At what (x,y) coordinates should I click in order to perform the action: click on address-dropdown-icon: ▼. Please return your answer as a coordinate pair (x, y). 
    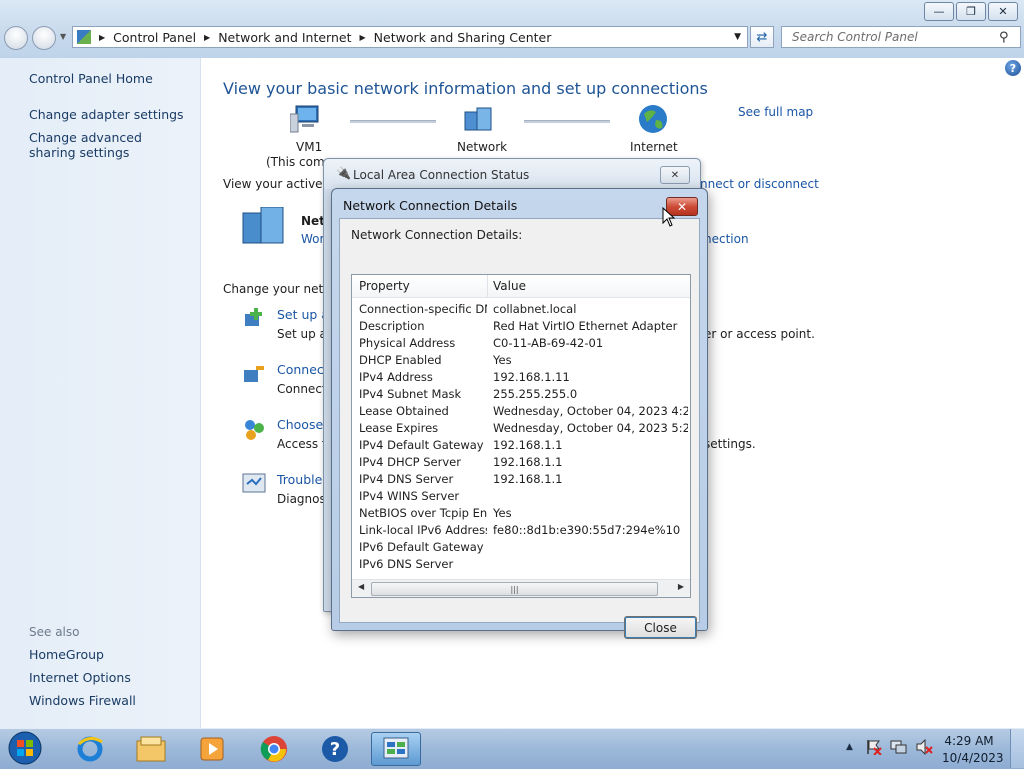
    Looking at the image, I should click on (737, 37).